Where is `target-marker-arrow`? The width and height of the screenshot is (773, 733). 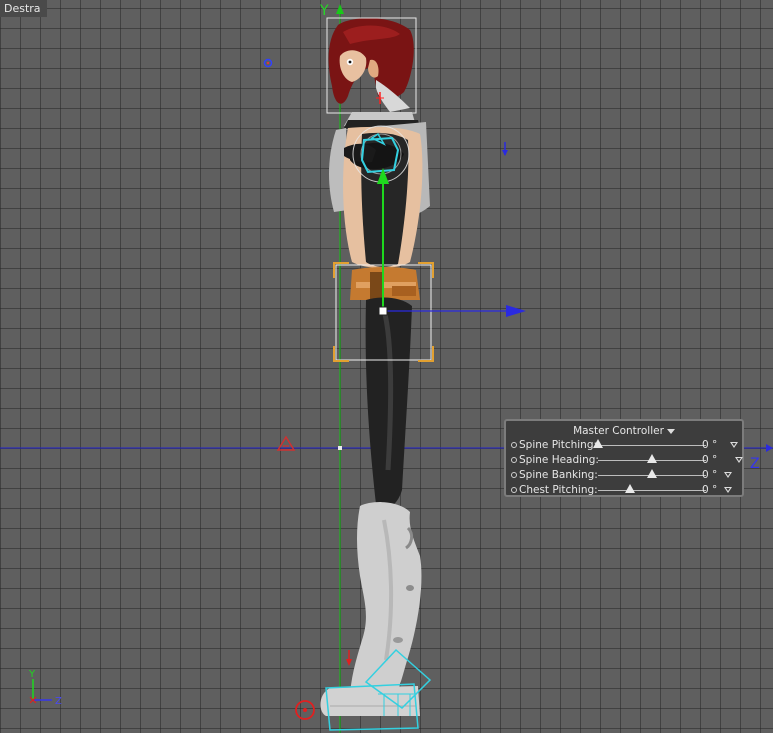
target-marker-arrow is located at coordinates (505, 153).